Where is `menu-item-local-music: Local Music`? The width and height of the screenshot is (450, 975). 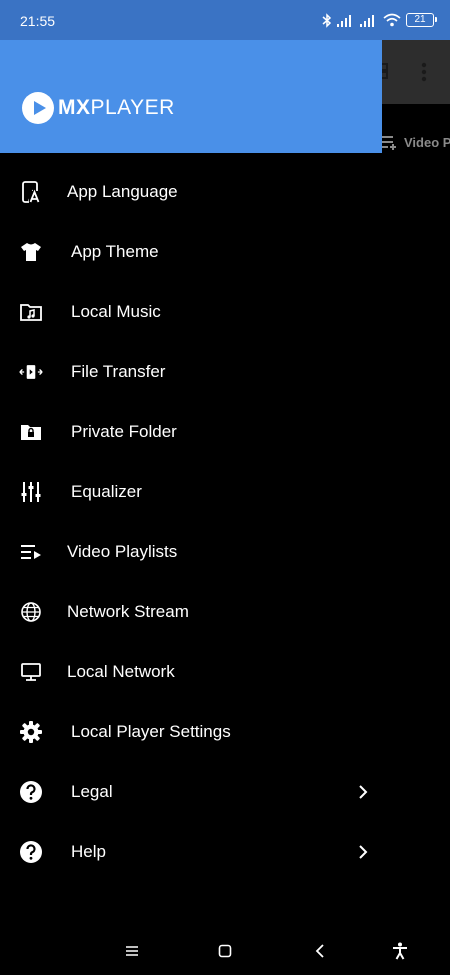 menu-item-local-music: Local Music is located at coordinates (191, 312).